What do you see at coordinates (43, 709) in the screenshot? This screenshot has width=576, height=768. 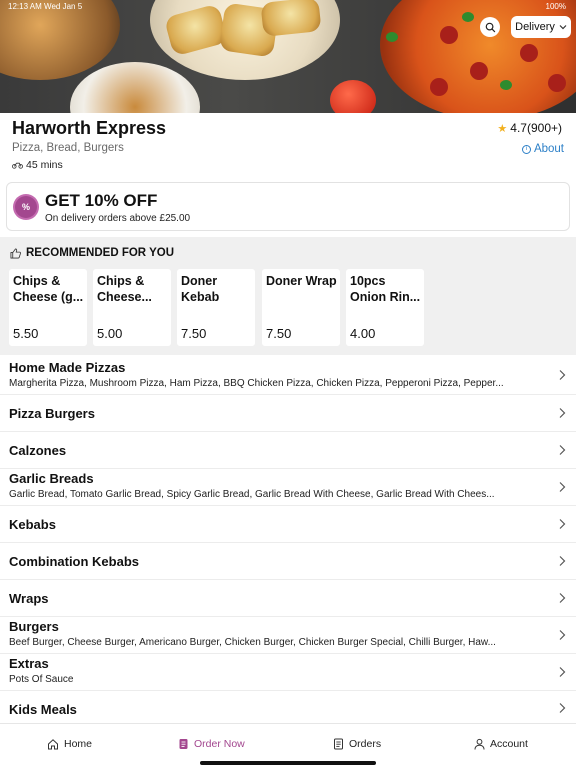 I see `menu-category-name: Kids Meals` at bounding box center [43, 709].